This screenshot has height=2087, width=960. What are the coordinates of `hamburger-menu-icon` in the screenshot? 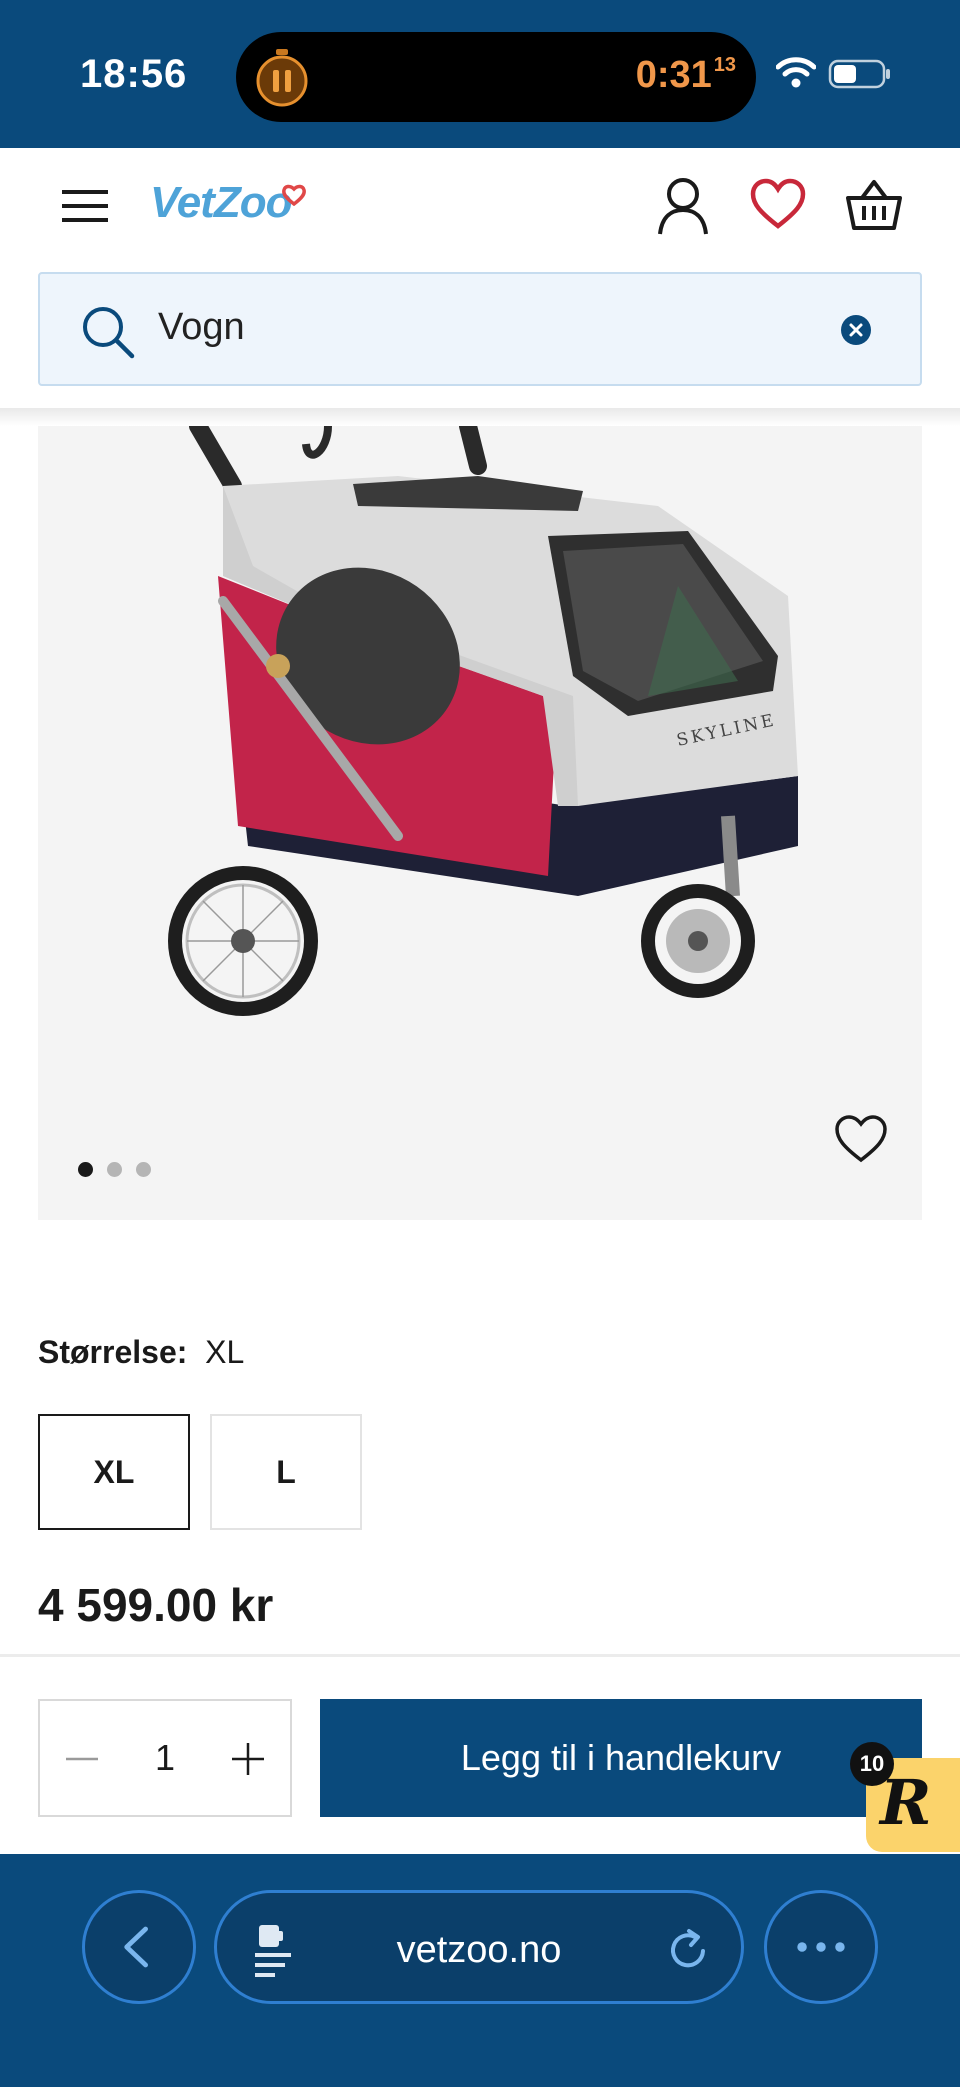 It's located at (85, 206).